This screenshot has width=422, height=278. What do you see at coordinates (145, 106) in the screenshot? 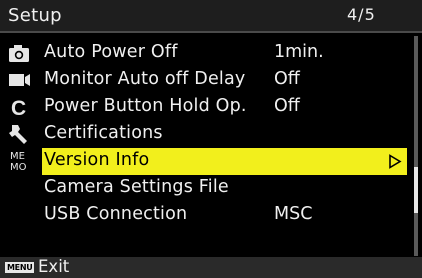
I see `menu-item-label: Power Button Hold Op.` at bounding box center [145, 106].